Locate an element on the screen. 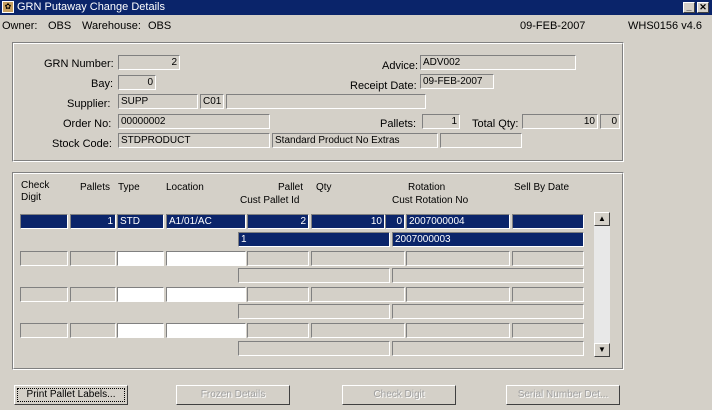  col-header-location: Location is located at coordinates (185, 187).